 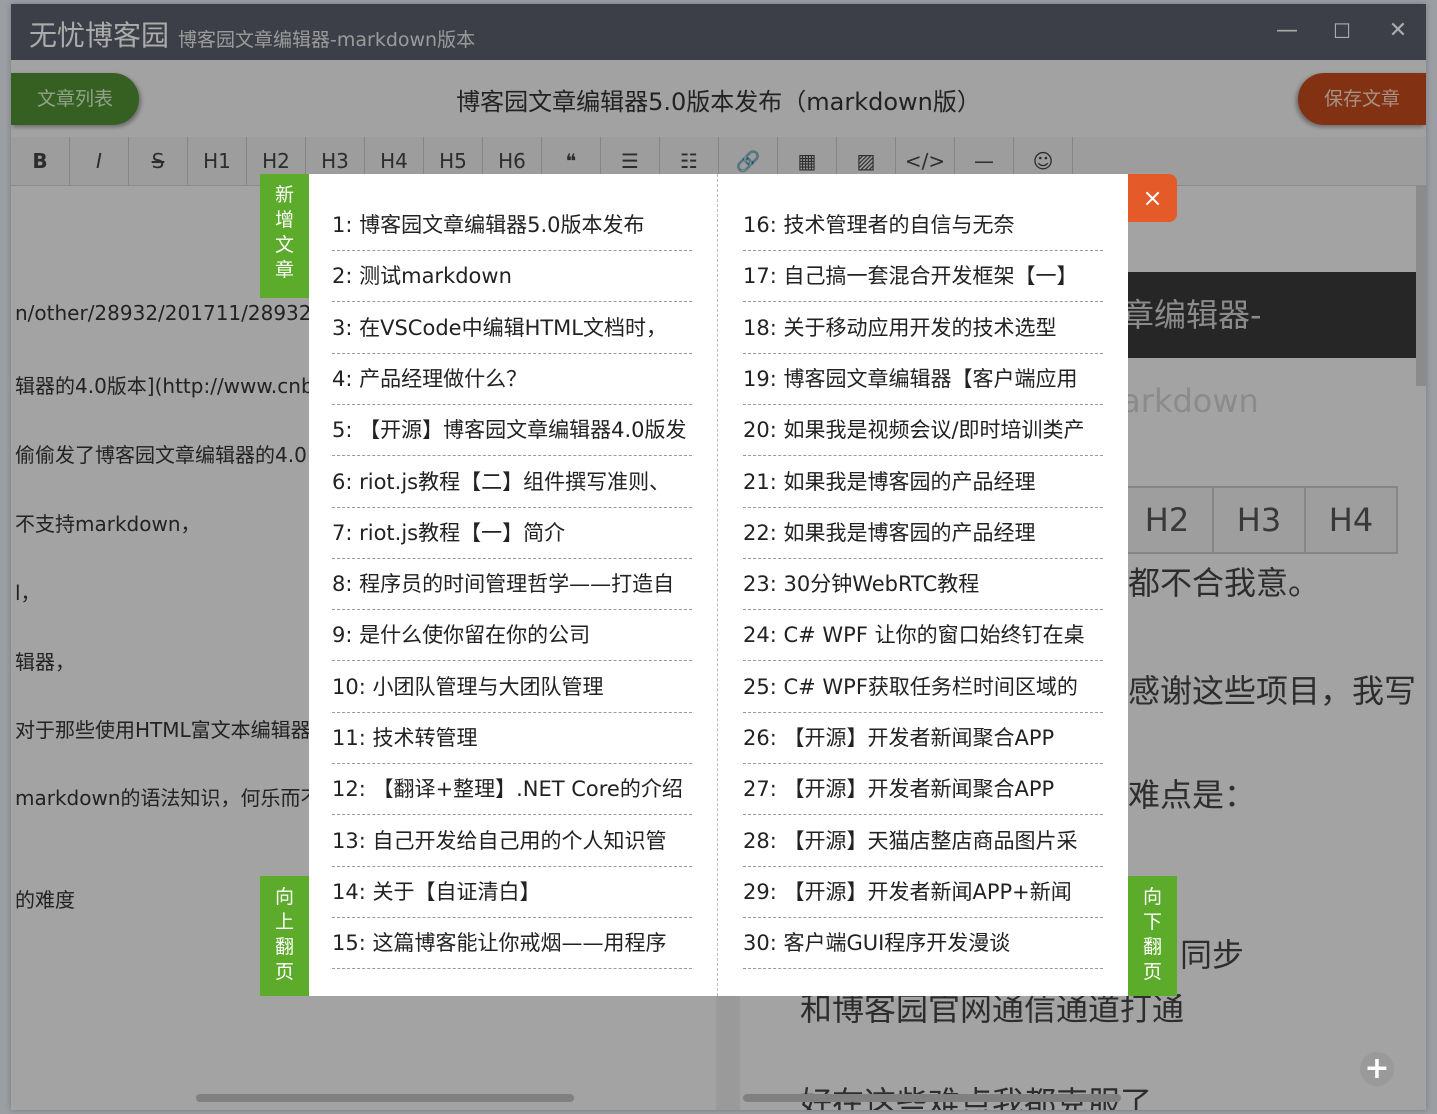 What do you see at coordinates (512, 277) in the screenshot?
I see `article-list-item: 2: 测试markdown` at bounding box center [512, 277].